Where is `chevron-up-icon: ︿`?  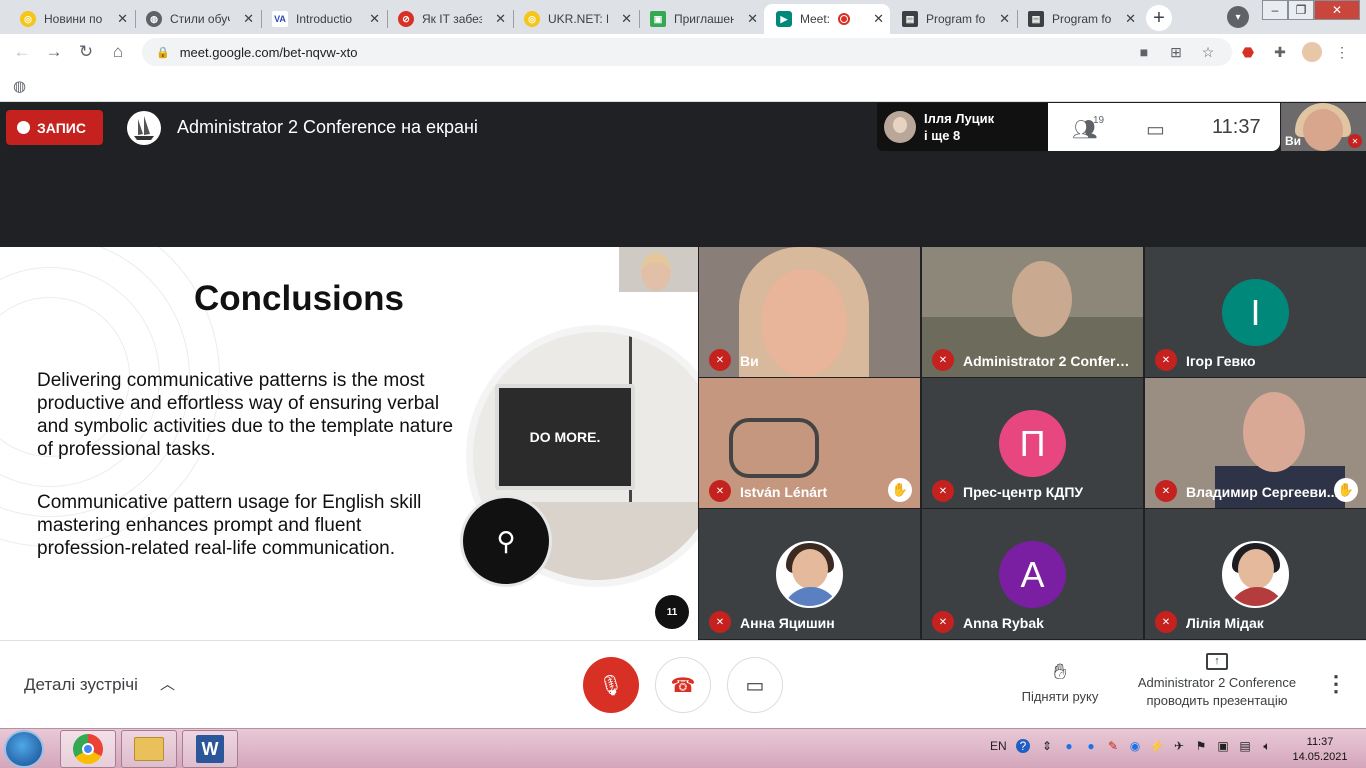 chevron-up-icon: ︿ is located at coordinates (167, 683).